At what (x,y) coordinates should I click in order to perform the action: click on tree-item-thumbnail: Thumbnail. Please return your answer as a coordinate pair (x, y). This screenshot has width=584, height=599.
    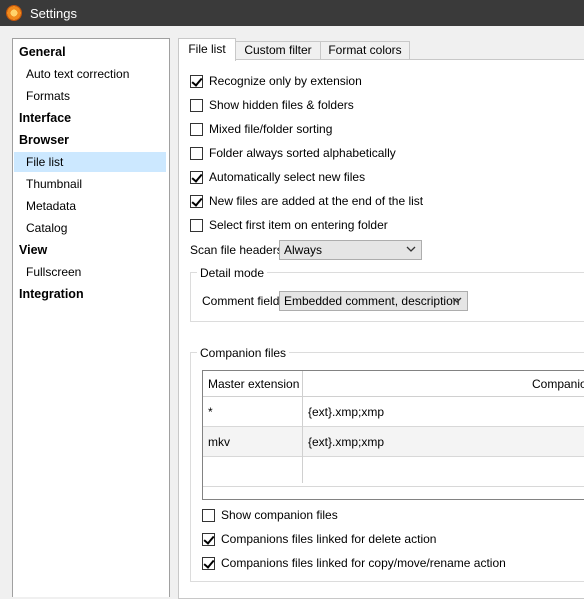
    Looking at the image, I should click on (90, 184).